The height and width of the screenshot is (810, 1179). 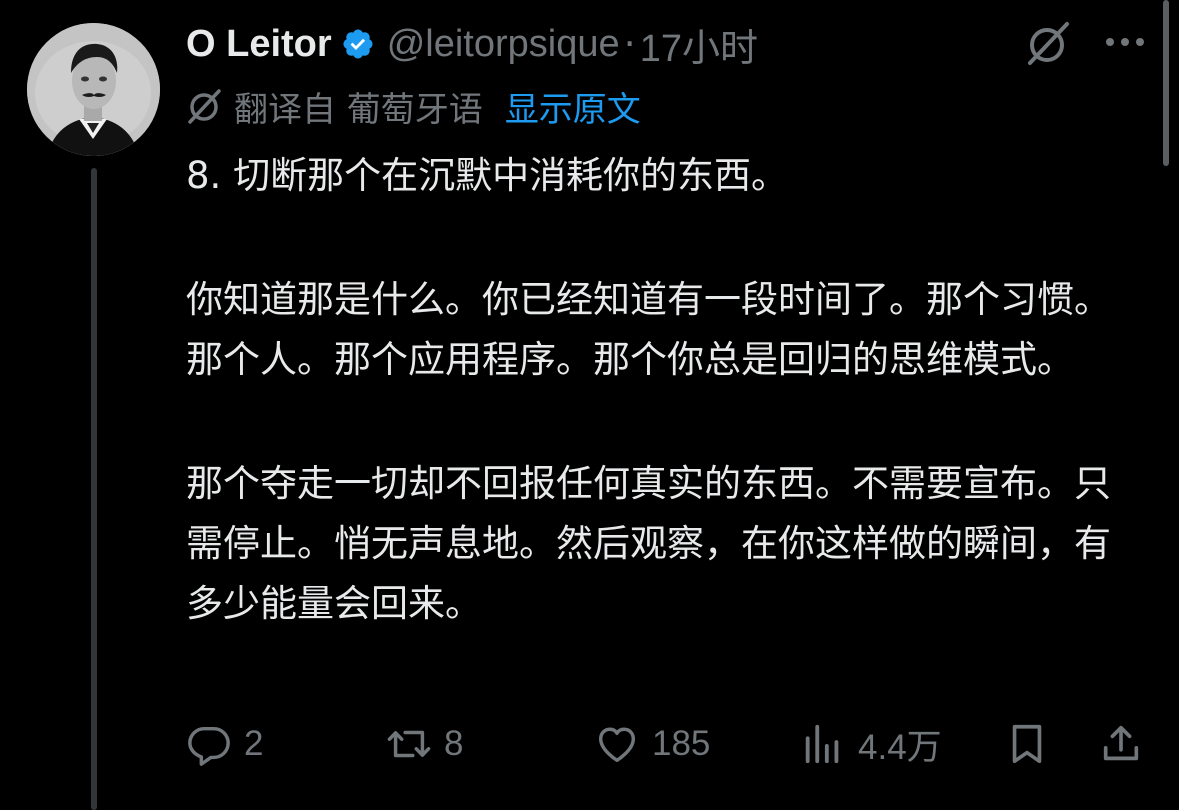 I want to click on retweet-count: 8, so click(x=454, y=743).